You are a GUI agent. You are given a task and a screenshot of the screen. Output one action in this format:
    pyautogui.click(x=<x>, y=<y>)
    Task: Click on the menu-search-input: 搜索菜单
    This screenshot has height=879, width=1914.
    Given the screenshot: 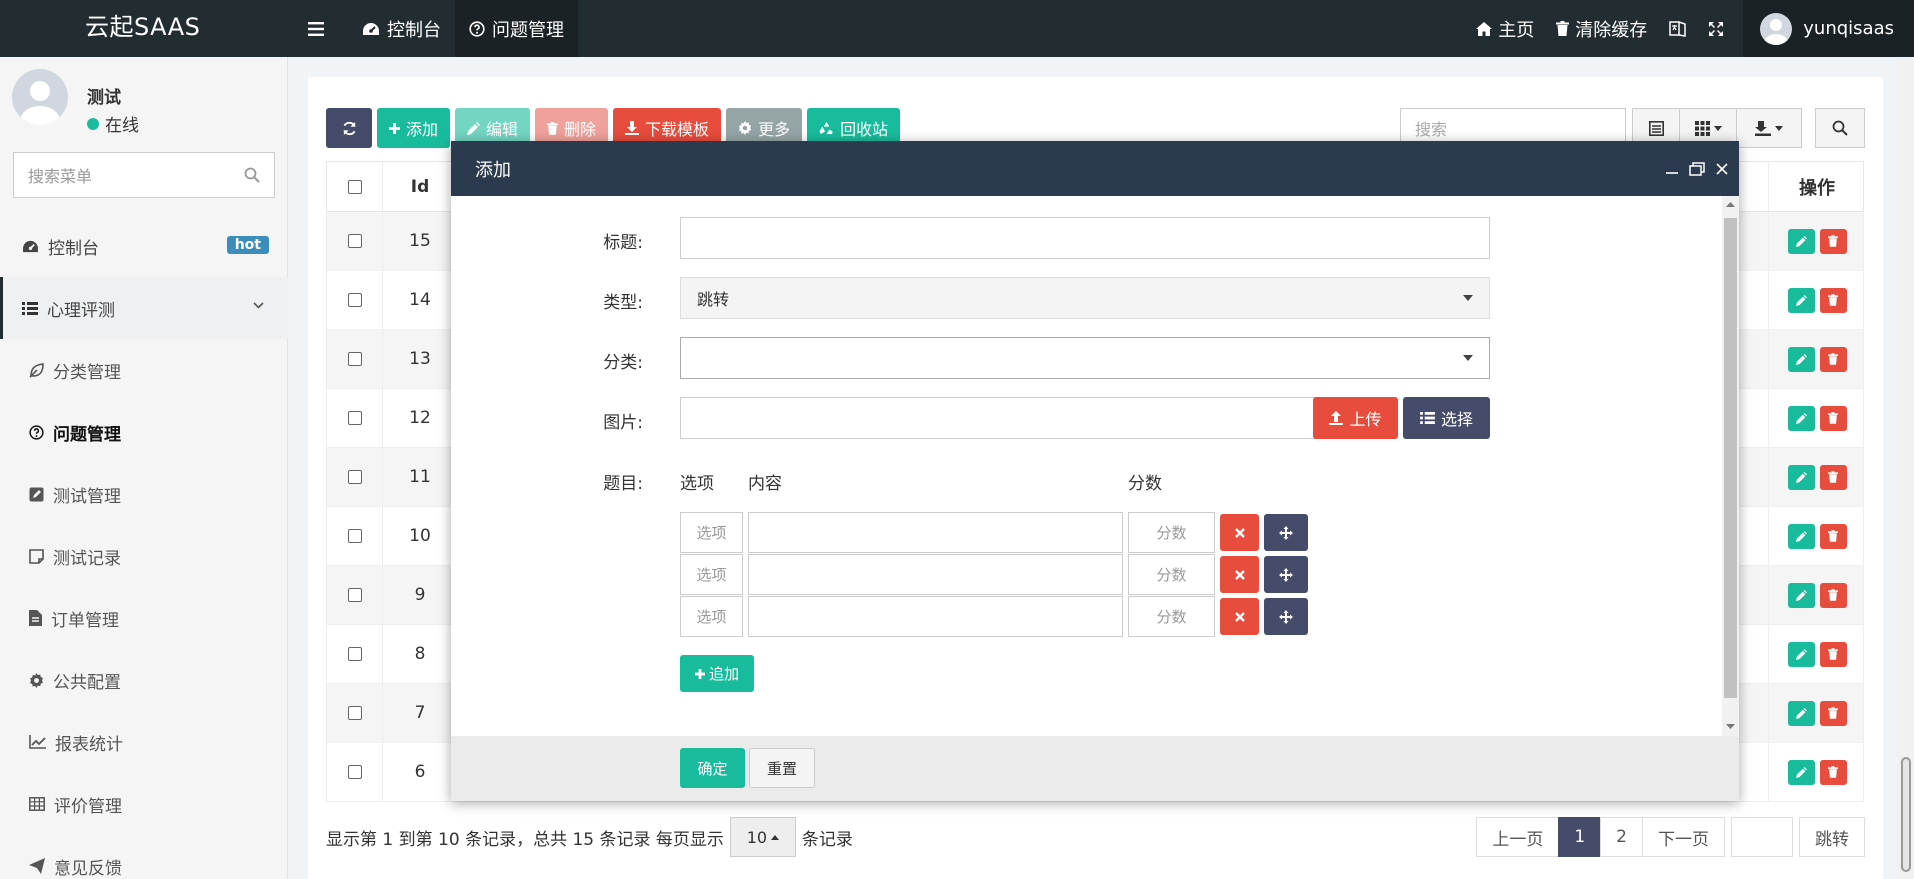 What is the action you would take?
    pyautogui.click(x=144, y=175)
    